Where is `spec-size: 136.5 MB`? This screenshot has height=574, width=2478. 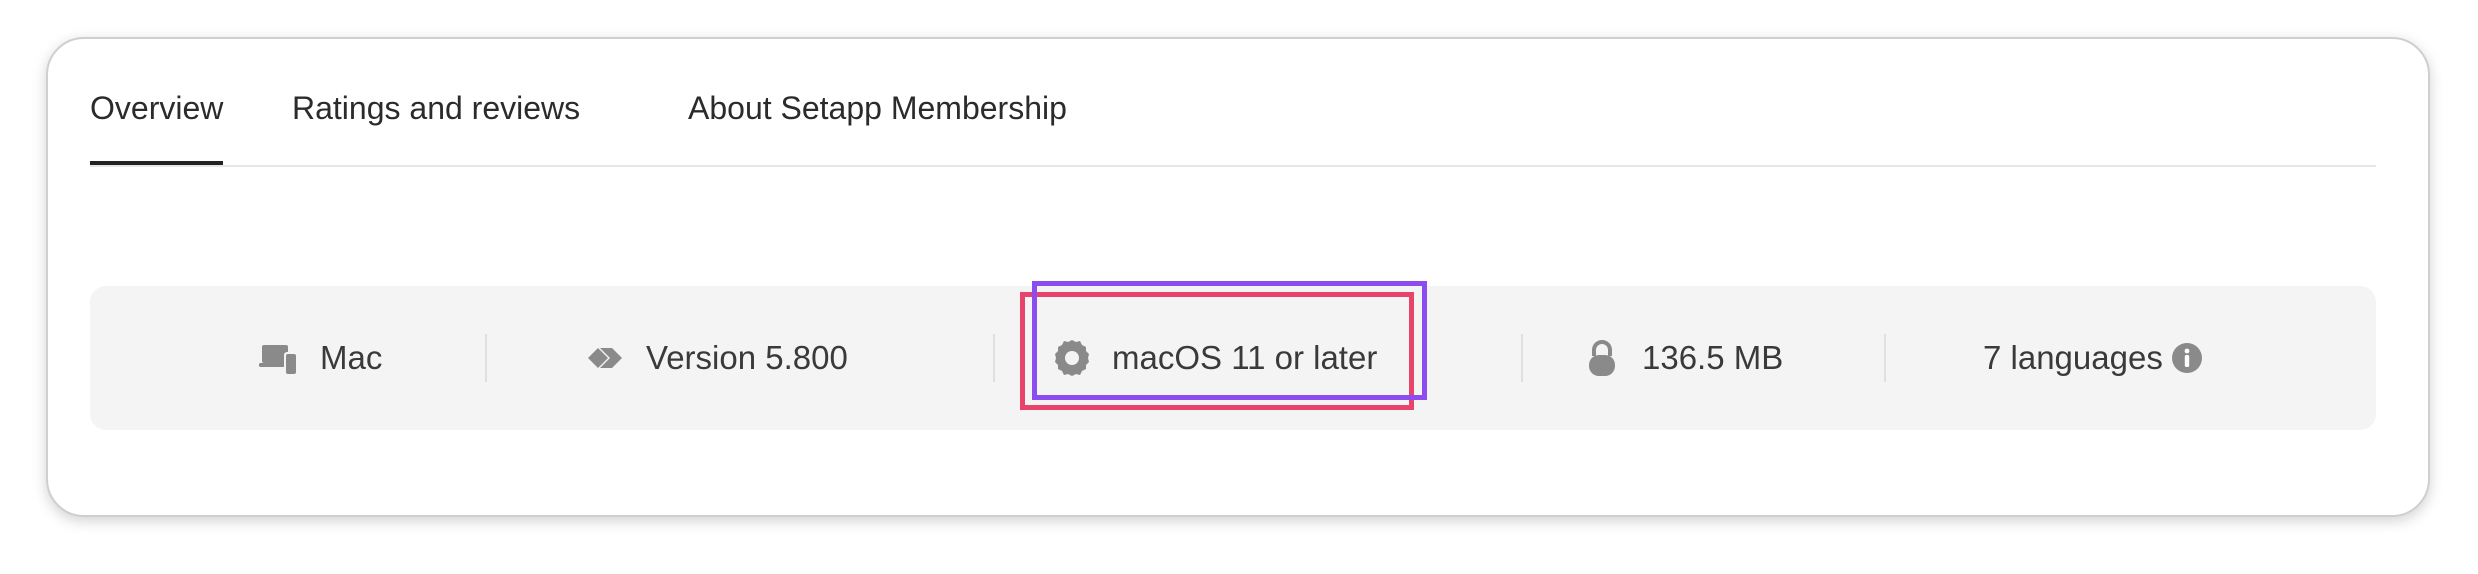 spec-size: 136.5 MB is located at coordinates (1681, 358).